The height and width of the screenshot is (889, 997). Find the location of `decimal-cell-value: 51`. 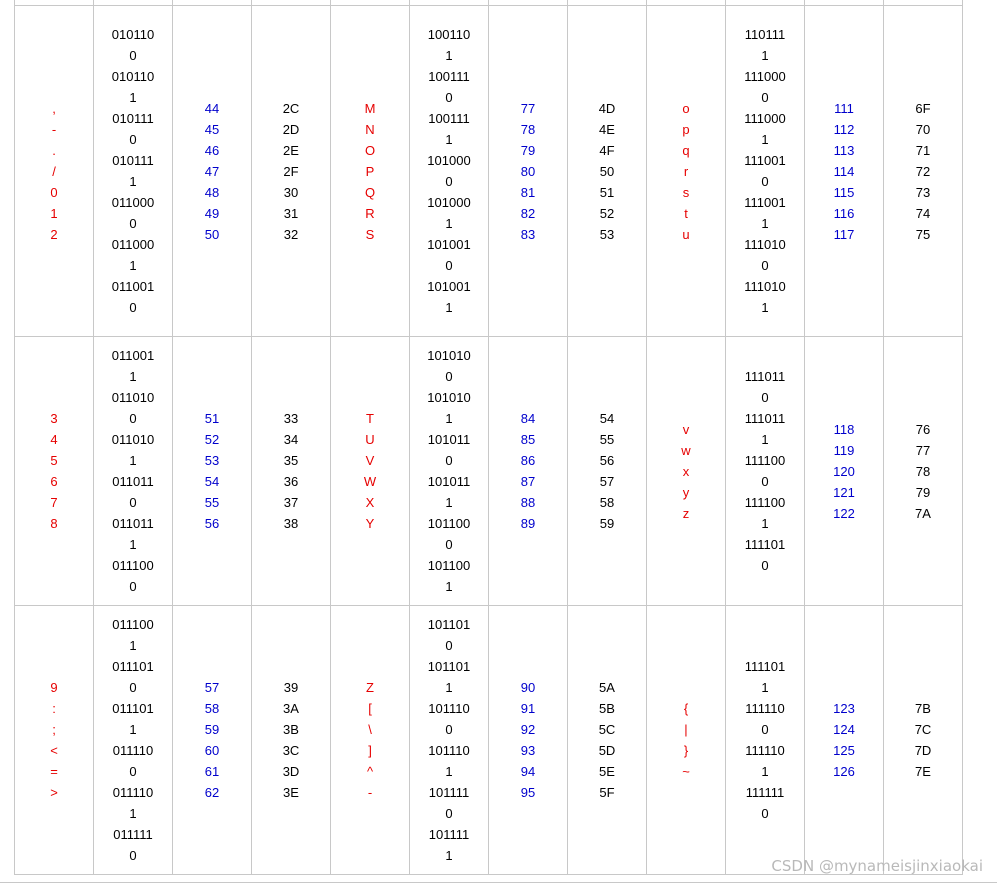

decimal-cell-value: 51 is located at coordinates (212, 418).